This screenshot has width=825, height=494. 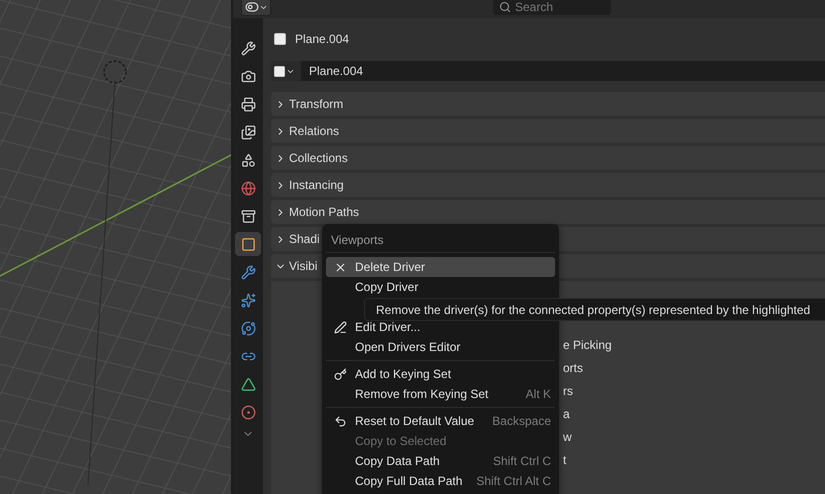 I want to click on property-label: rs, so click(x=568, y=391).